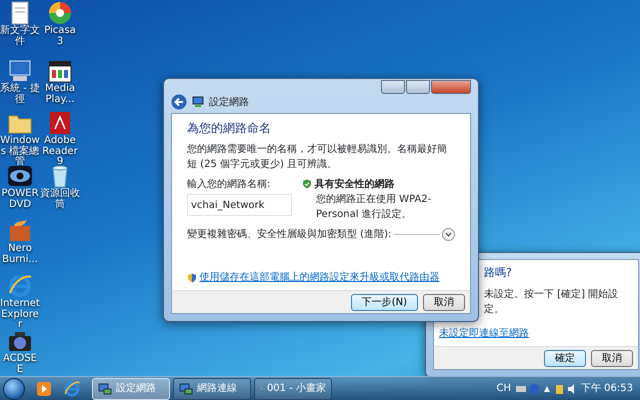  I want to click on security-text: 您的網路正在使用 WPA2-Personal 進行設定。, so click(373, 207).